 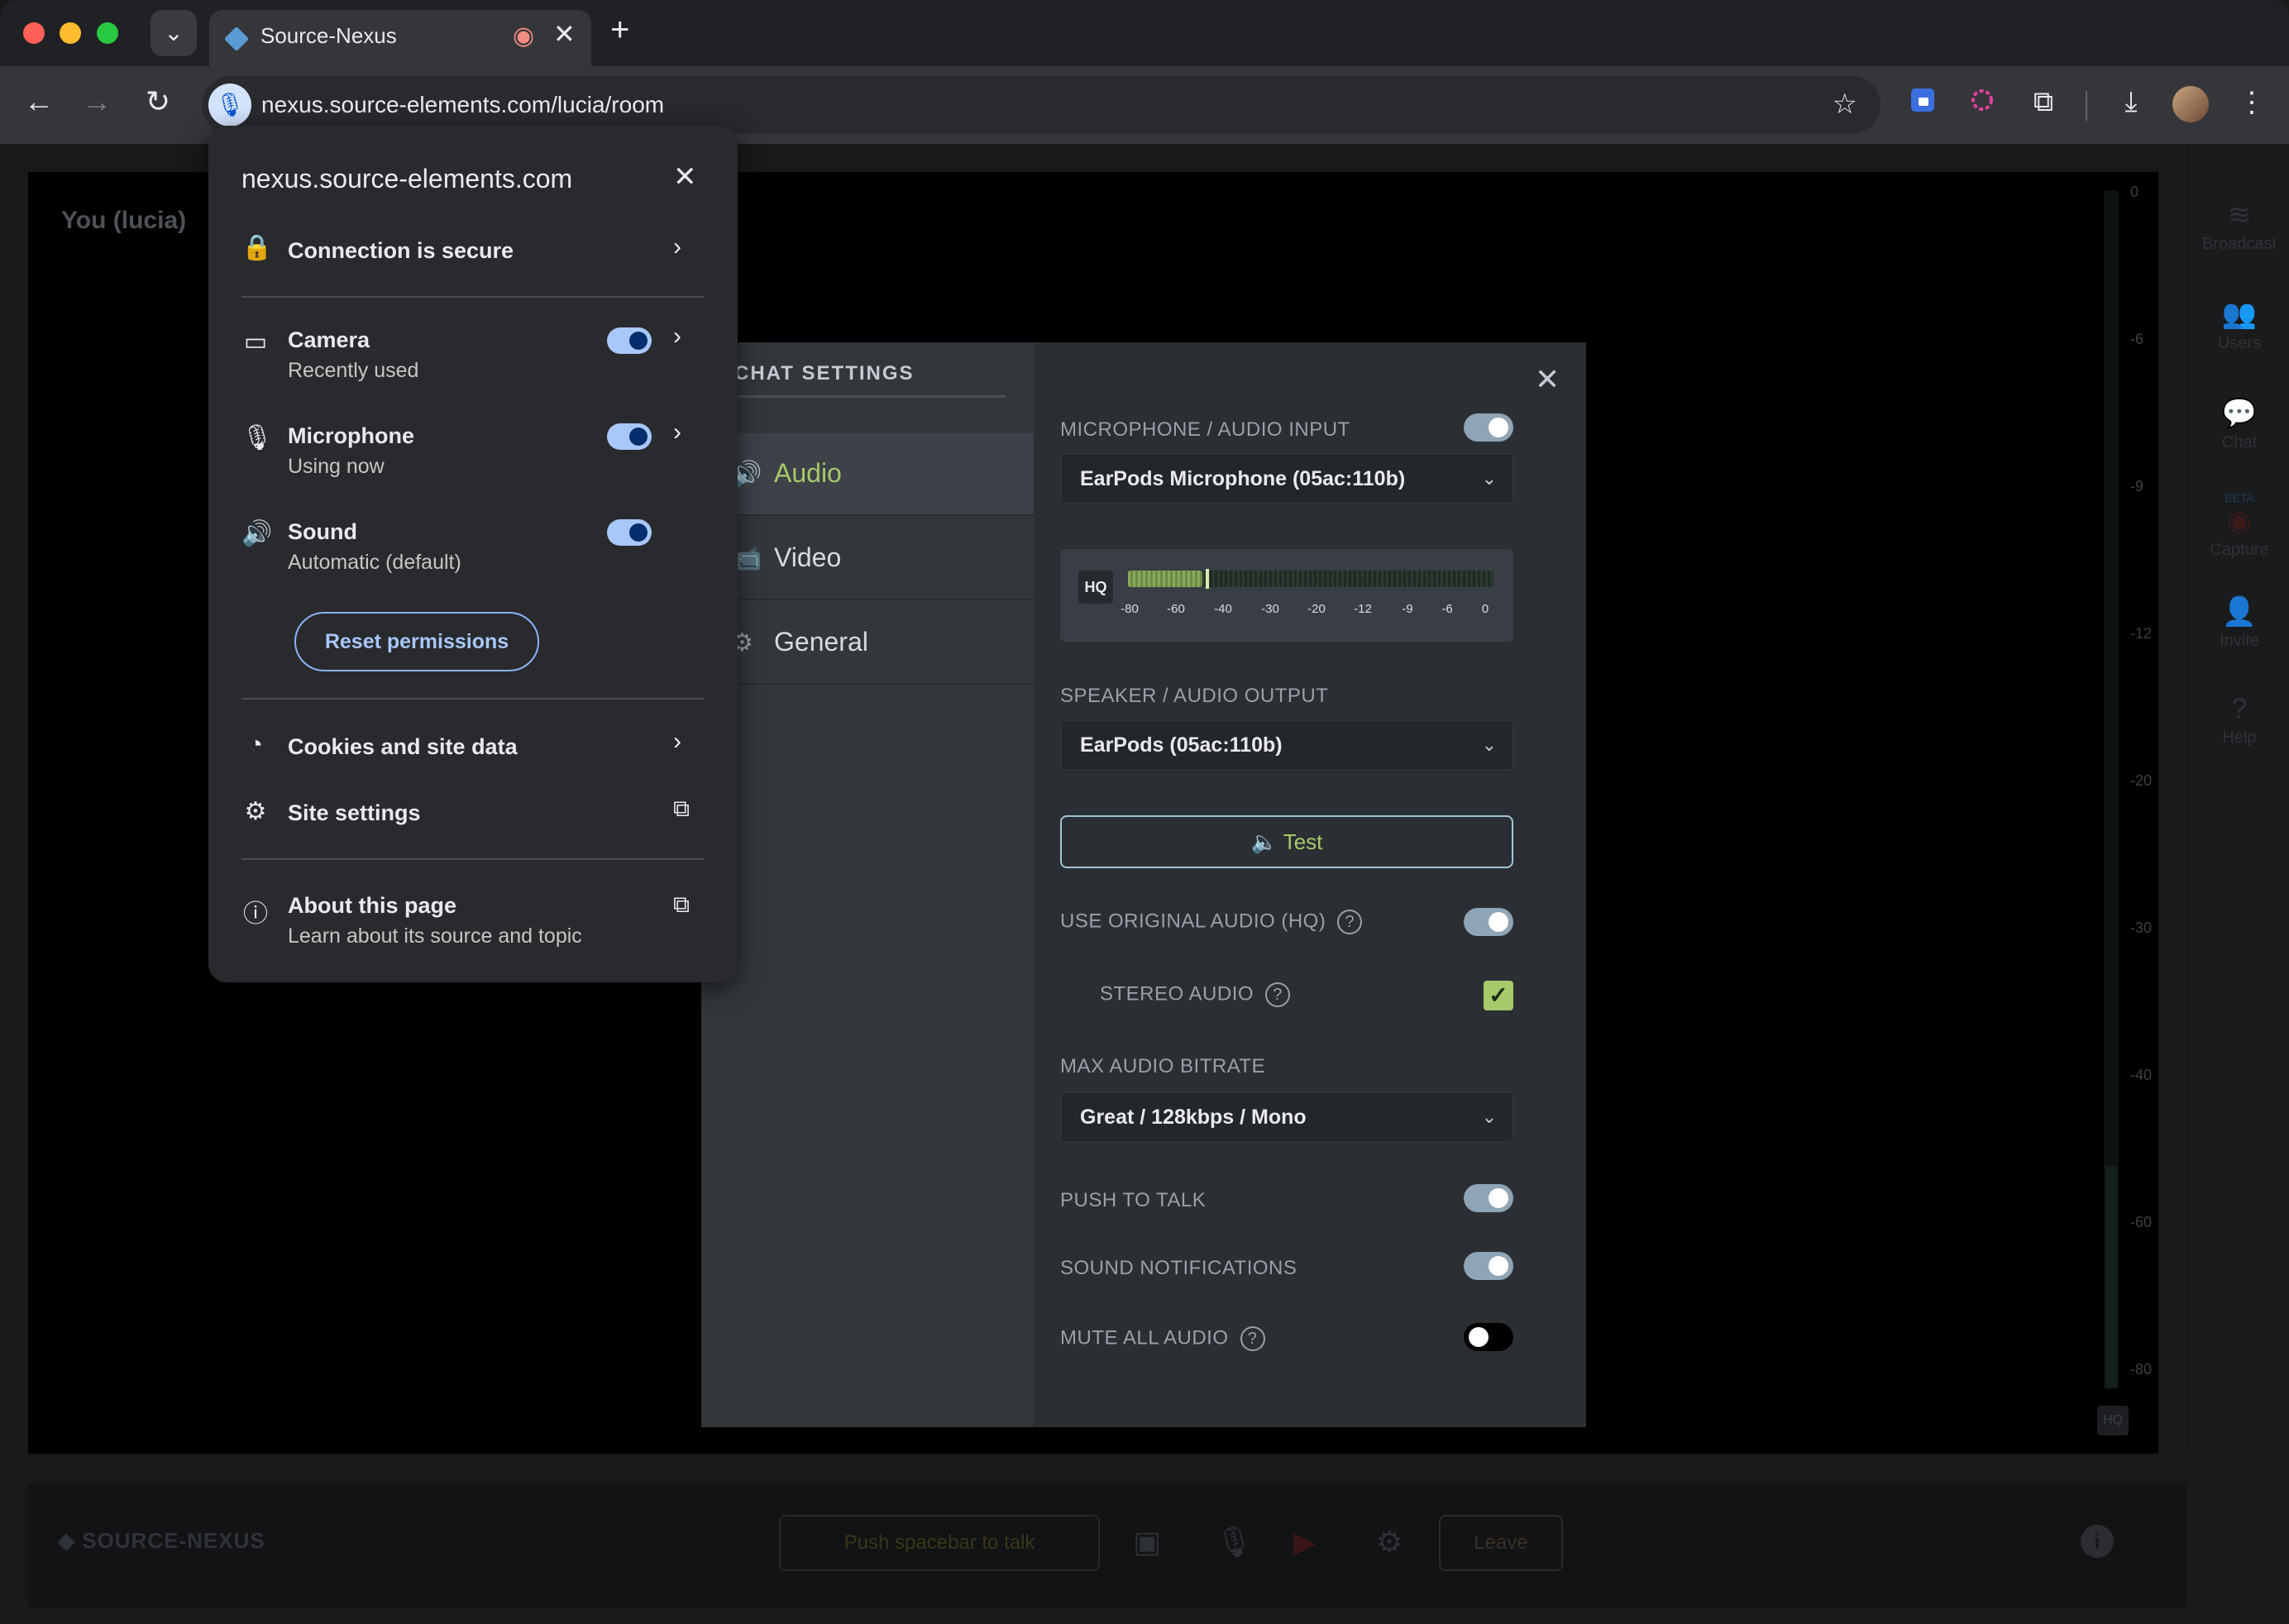 I want to click on push-to-talk-toggle, so click(x=1488, y=1198).